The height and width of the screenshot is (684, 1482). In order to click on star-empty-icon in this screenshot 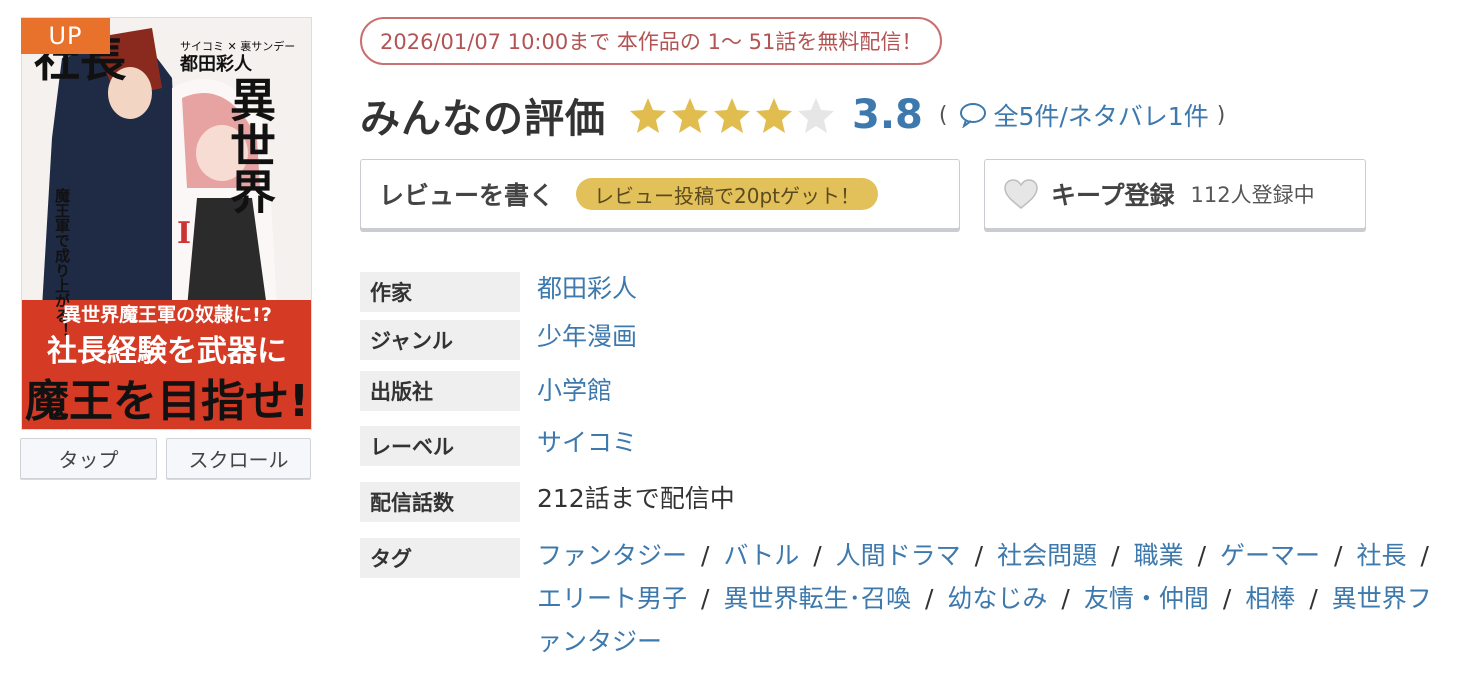, I will do `click(816, 115)`.